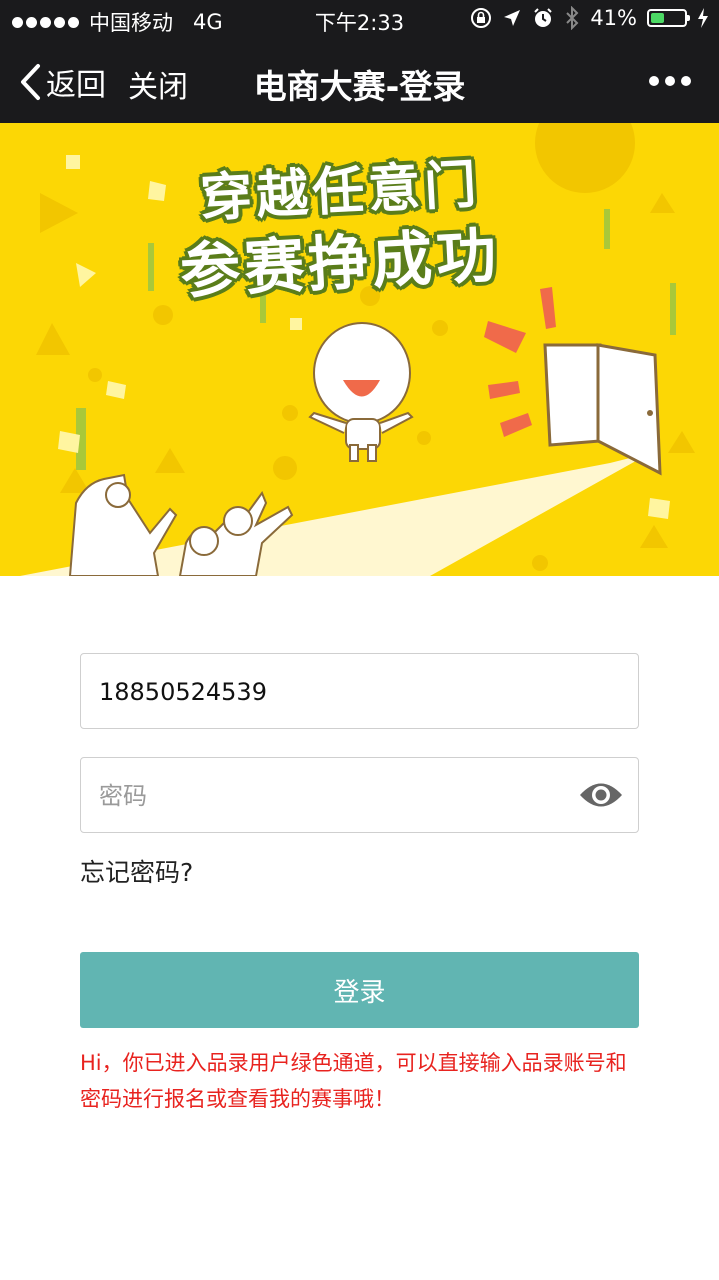  I want to click on password-input, so click(334, 795).